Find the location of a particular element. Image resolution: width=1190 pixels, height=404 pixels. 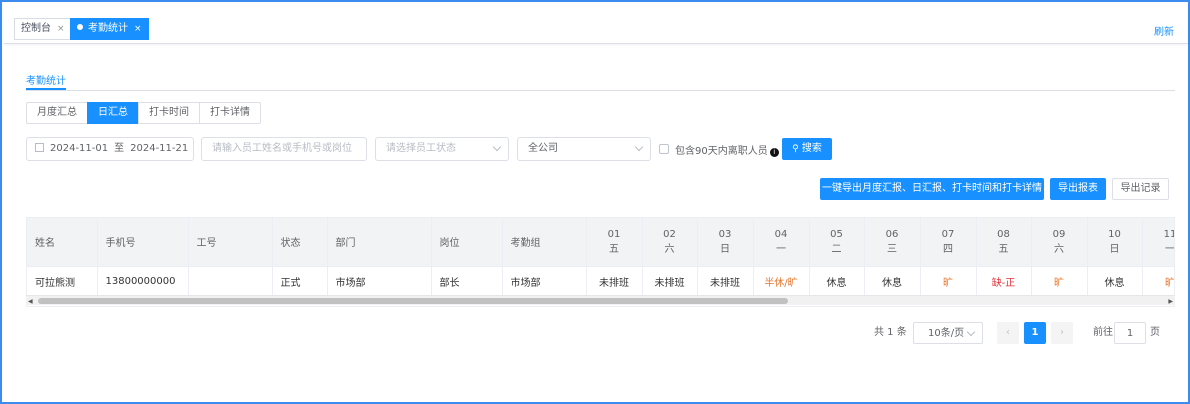

day-number: 08 is located at coordinates (1003, 234).